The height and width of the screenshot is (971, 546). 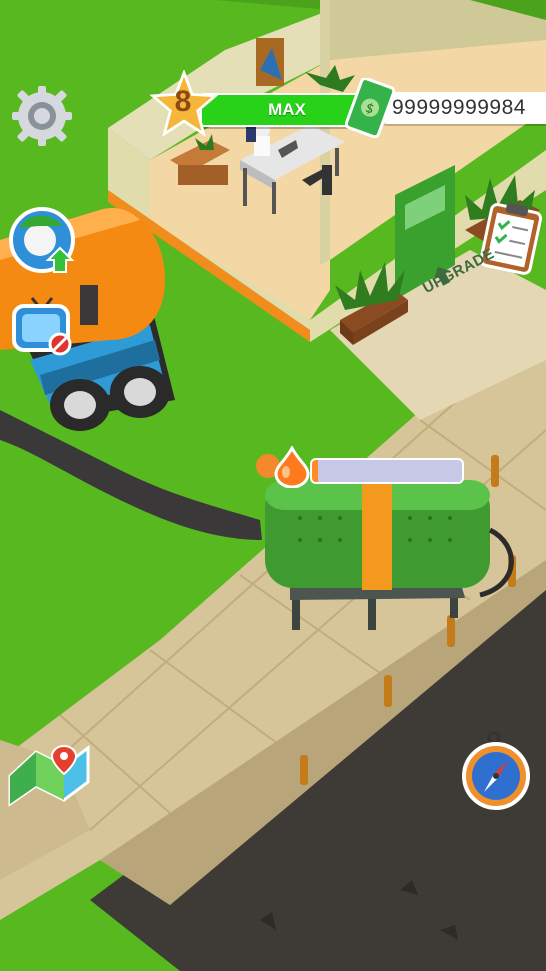 I want to click on tank-fill-level, so click(x=315, y=471).